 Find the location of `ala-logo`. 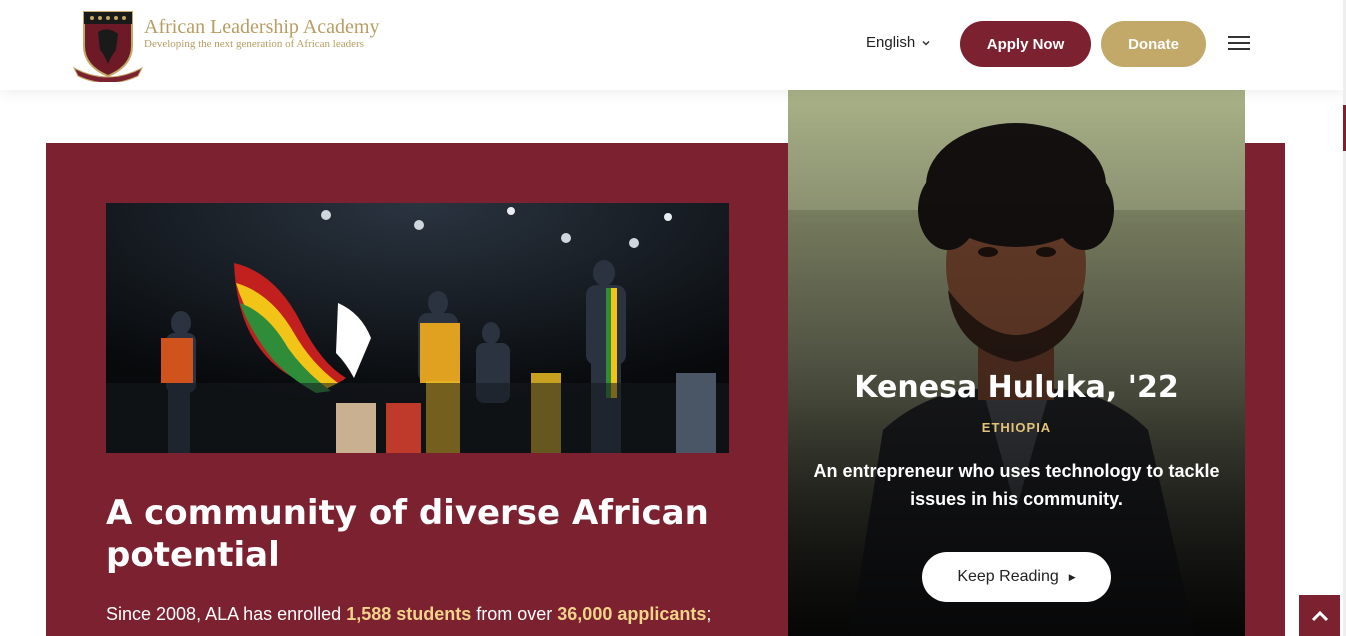

ala-logo is located at coordinates (108, 45).